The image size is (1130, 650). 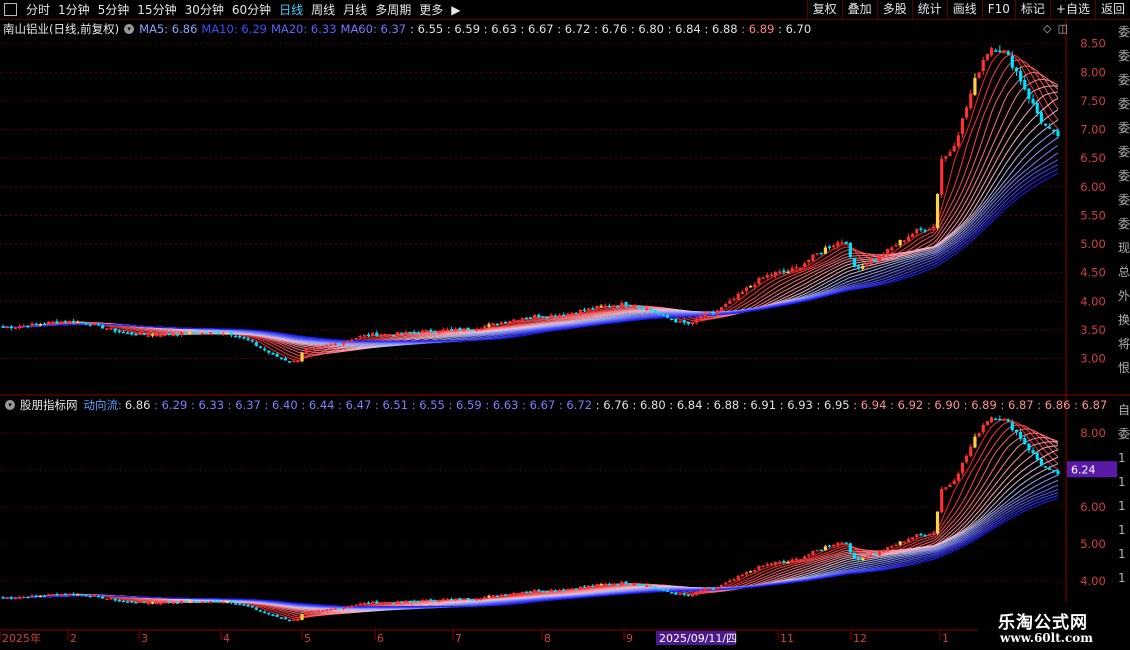 What do you see at coordinates (1093, 215) in the screenshot?
I see `ytick-label: 5.50` at bounding box center [1093, 215].